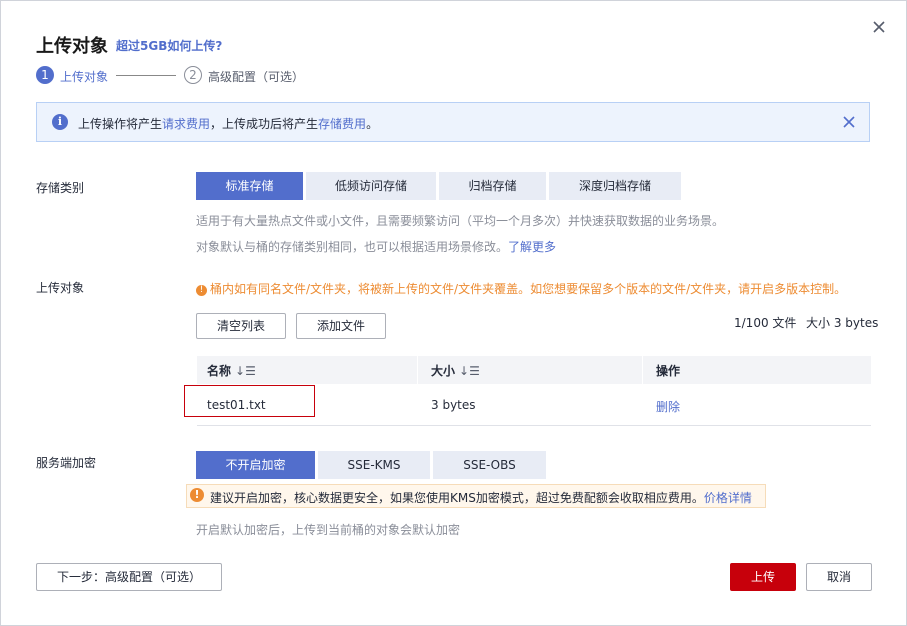 The image size is (907, 626). What do you see at coordinates (341, 326) in the screenshot?
I see `add-file-button: 添加文件` at bounding box center [341, 326].